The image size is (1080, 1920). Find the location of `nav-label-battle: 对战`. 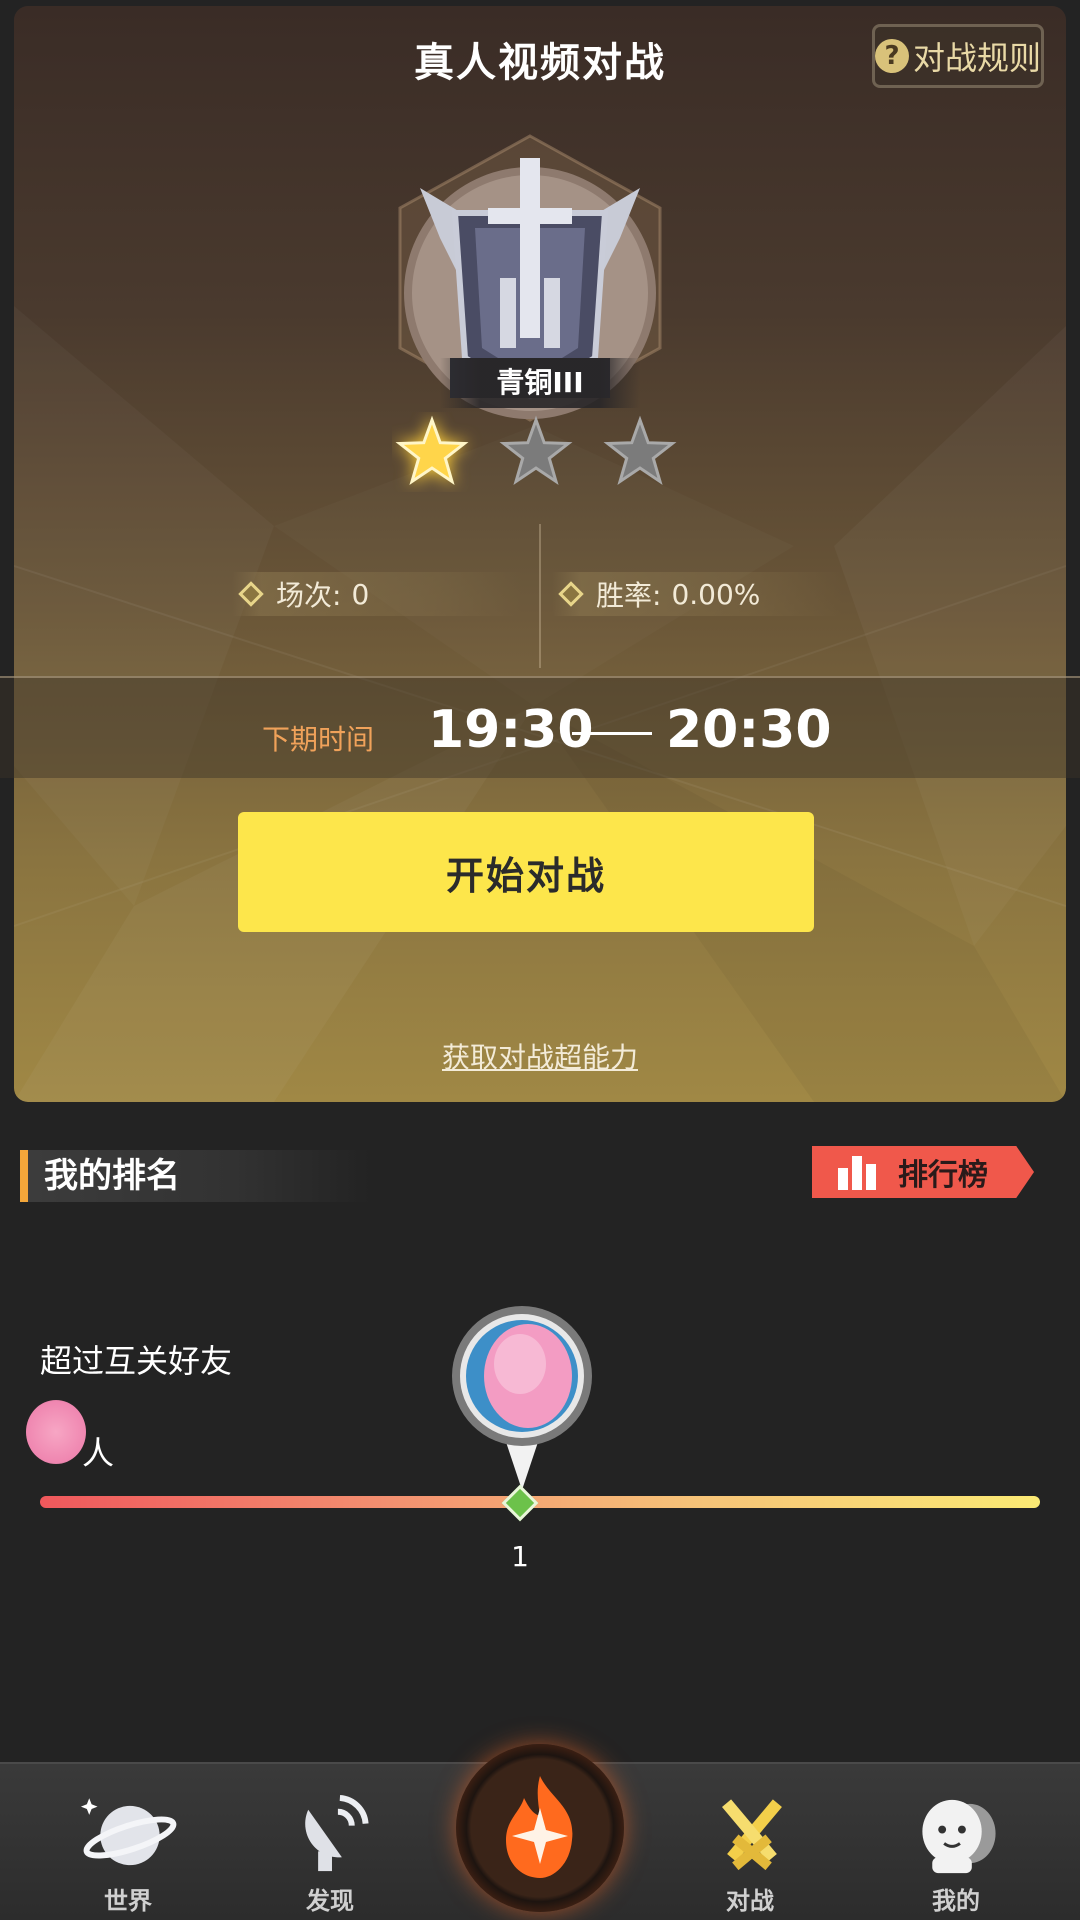

nav-label-battle: 对战 is located at coordinates (750, 1901).